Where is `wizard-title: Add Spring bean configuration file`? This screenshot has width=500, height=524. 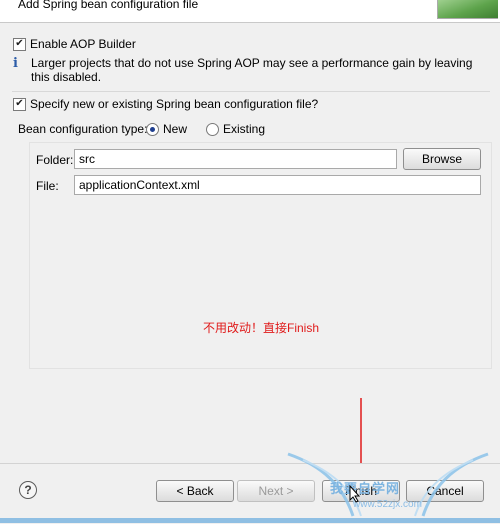 wizard-title: Add Spring bean configuration file is located at coordinates (108, 5).